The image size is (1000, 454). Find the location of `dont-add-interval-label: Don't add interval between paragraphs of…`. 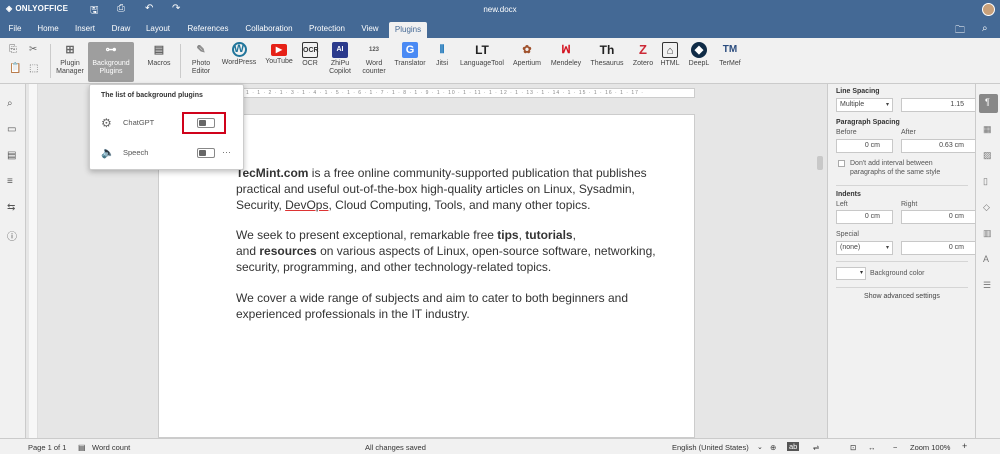

dont-add-interval-label: Don't add interval between paragraphs of… is located at coordinates (895, 168).